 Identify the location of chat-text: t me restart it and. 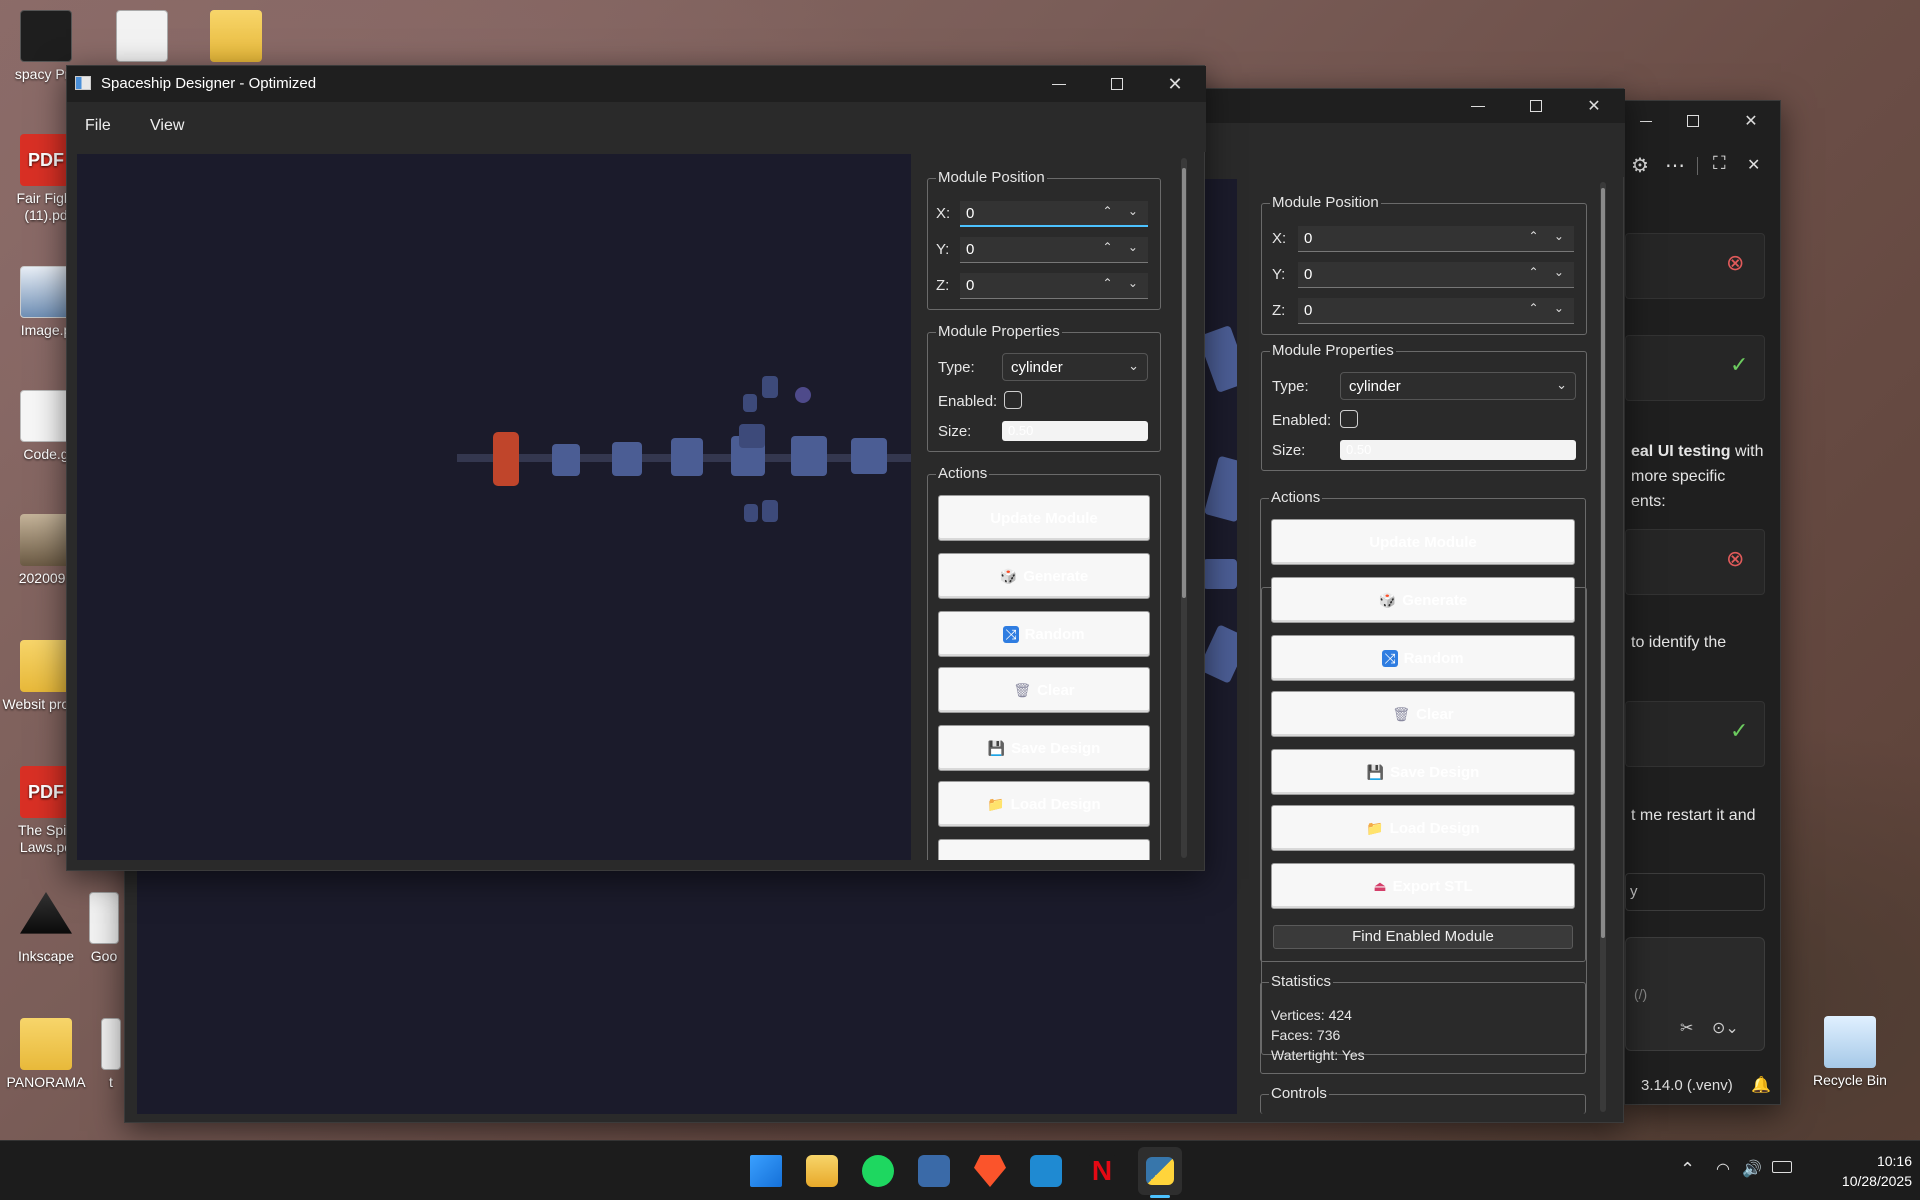
(1693, 815).